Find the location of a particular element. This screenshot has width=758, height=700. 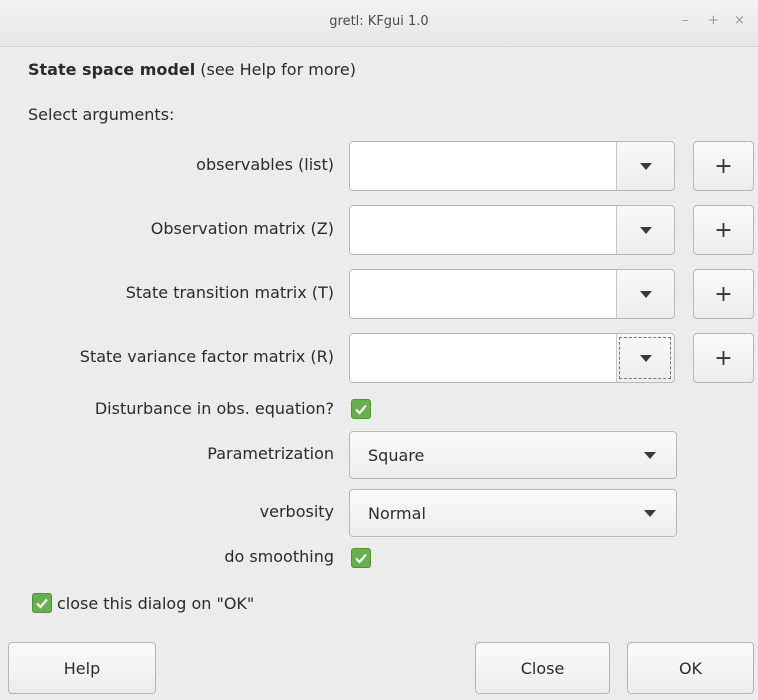

state-variance-input is located at coordinates (483, 358).